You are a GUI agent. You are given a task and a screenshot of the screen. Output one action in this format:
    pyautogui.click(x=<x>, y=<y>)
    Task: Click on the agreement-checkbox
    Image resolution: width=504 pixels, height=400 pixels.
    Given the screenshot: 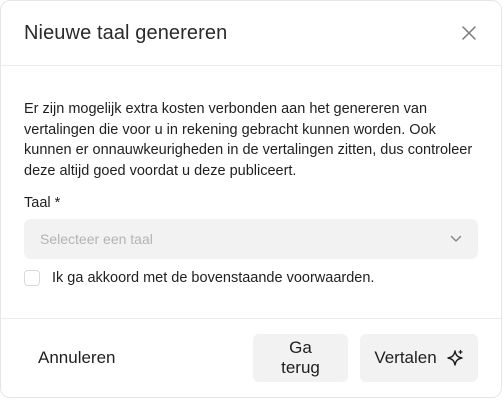 What is the action you would take?
    pyautogui.click(x=32, y=278)
    